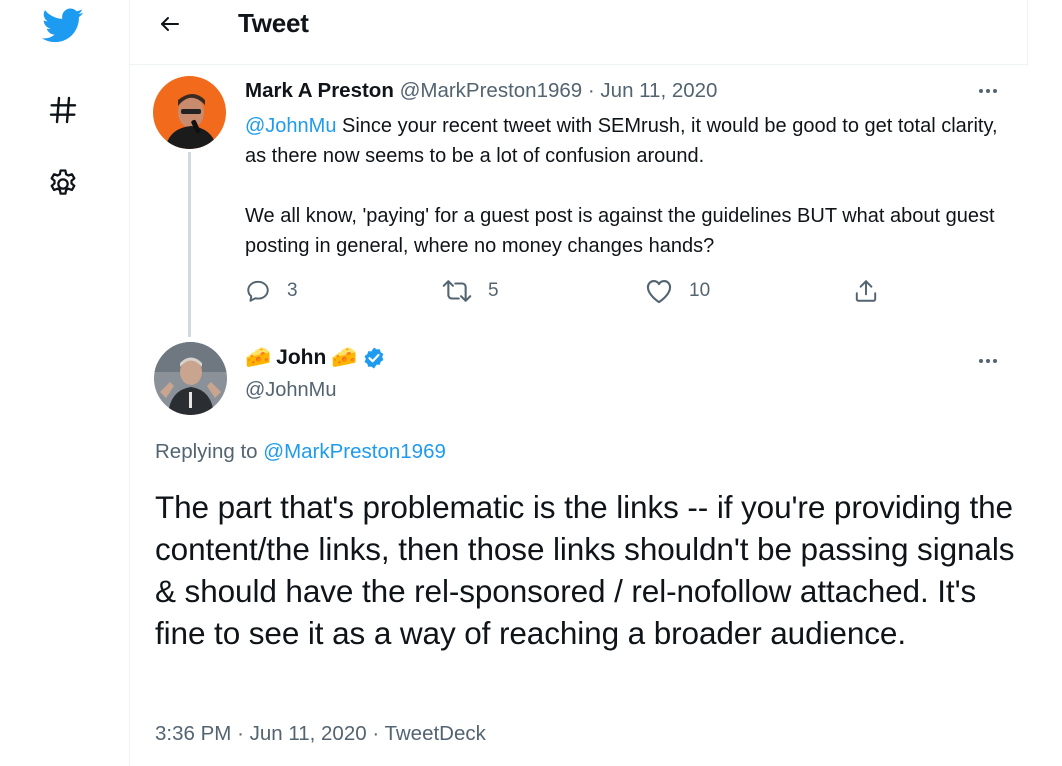  I want to click on sidebar-nav, so click(64, 383).